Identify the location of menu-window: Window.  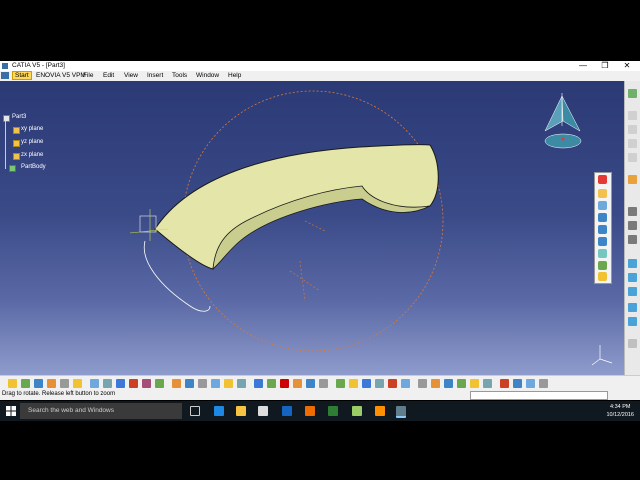
(207, 75).